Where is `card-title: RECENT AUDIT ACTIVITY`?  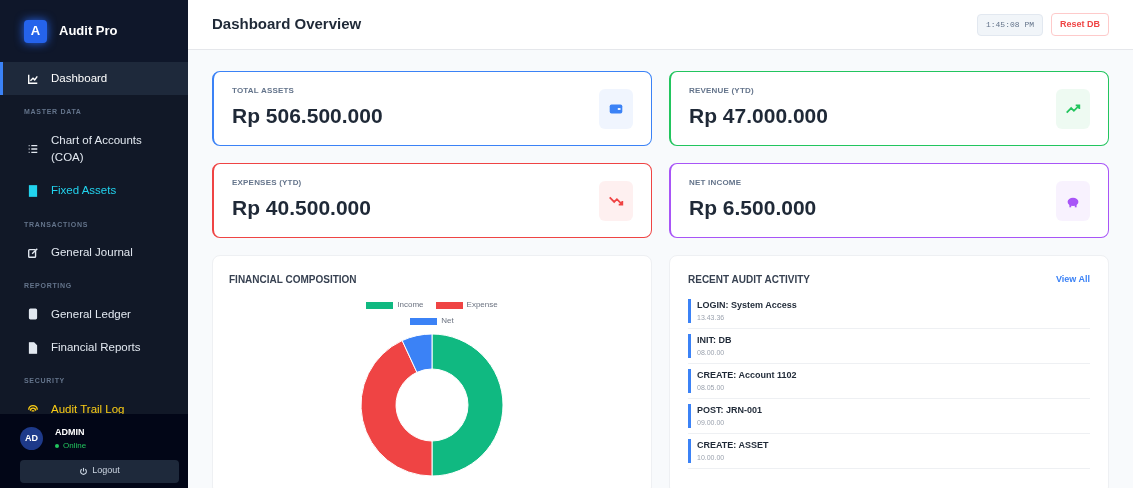
card-title: RECENT AUDIT ACTIVITY is located at coordinates (749, 280).